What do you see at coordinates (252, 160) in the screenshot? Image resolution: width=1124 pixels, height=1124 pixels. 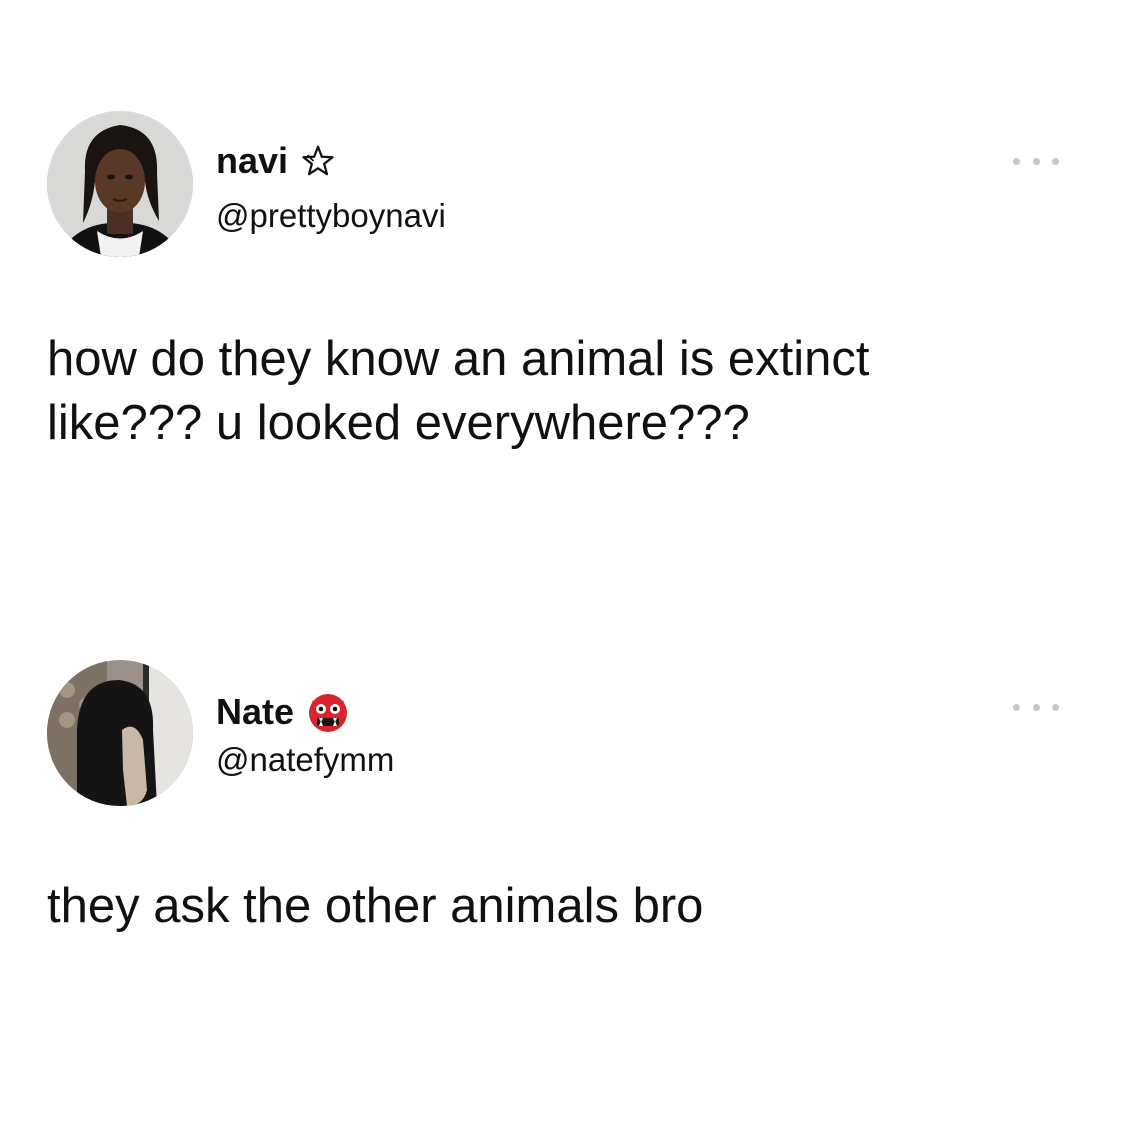 I see `display-name-text: navi` at bounding box center [252, 160].